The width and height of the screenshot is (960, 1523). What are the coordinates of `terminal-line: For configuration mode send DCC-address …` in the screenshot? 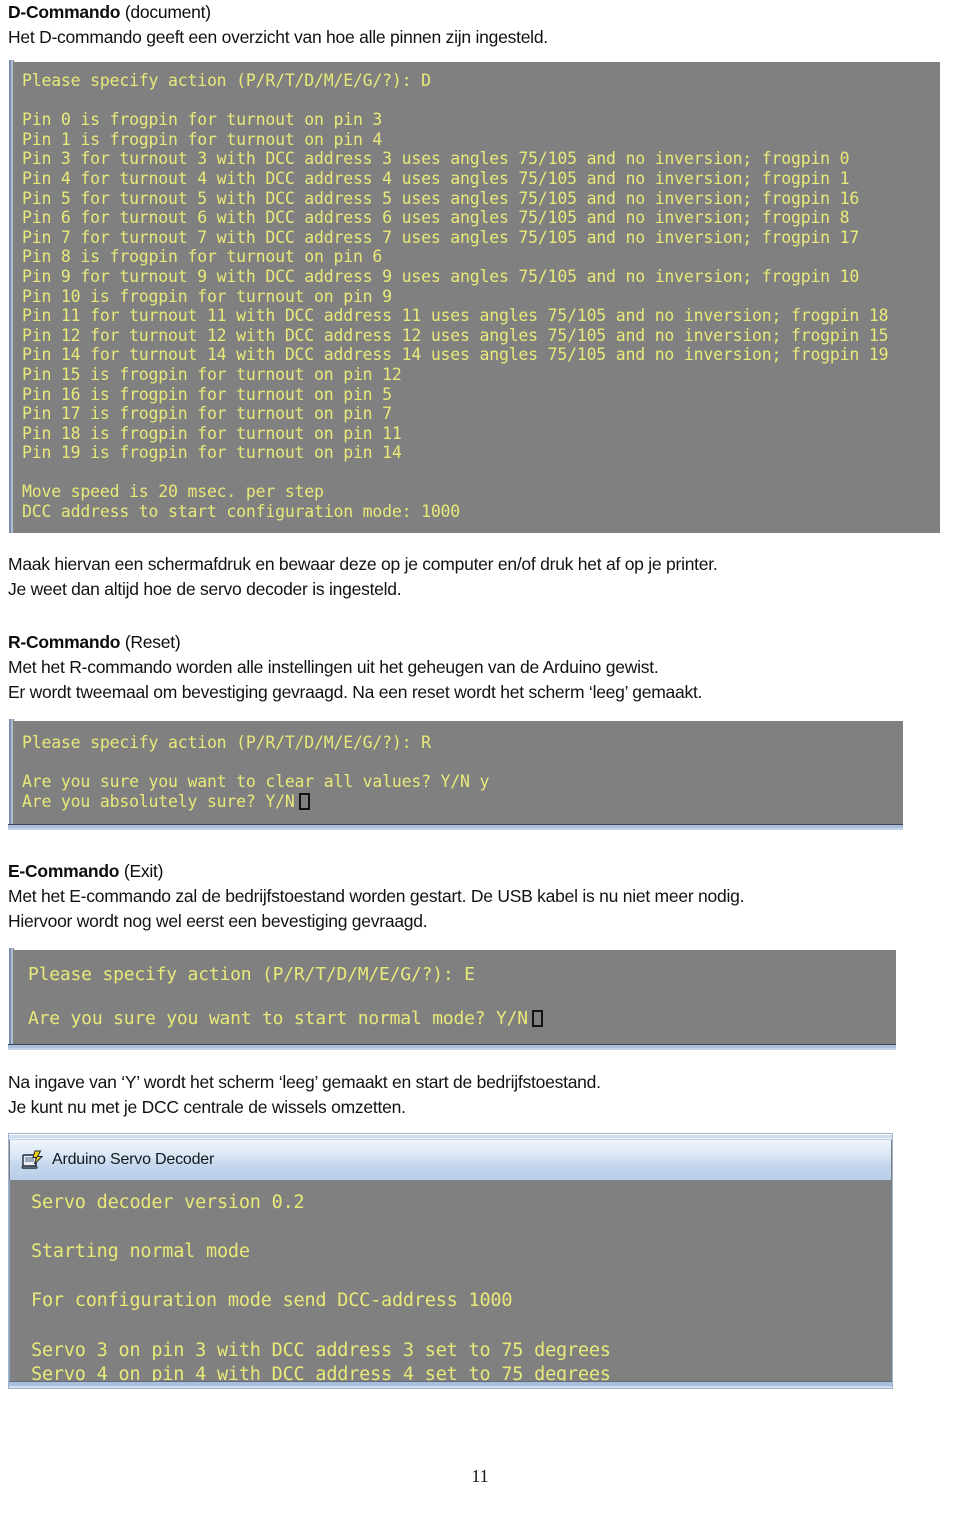 It's located at (272, 1301).